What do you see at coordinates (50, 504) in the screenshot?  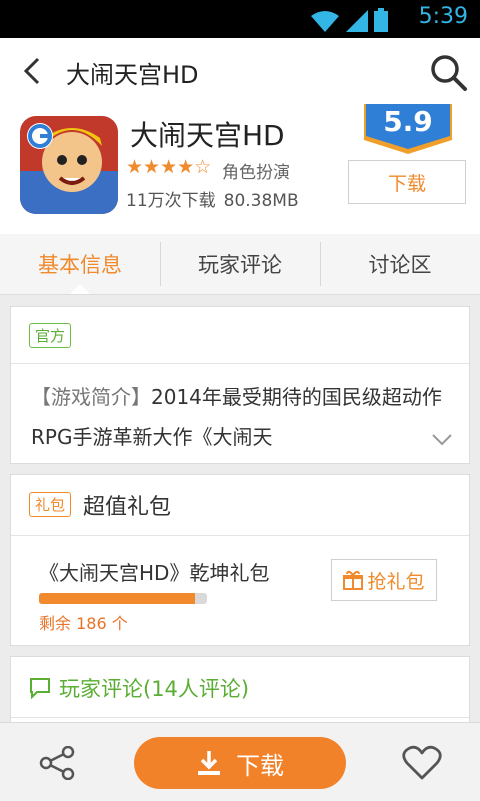 I see `gift-badge: 礼包` at bounding box center [50, 504].